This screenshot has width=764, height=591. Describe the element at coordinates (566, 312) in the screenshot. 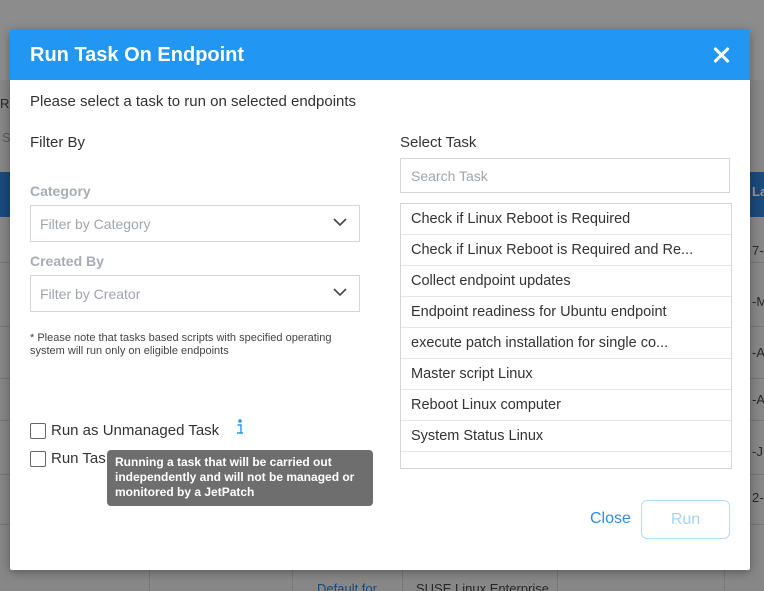

I see `task-list-item: Endpoint readiness for Ubuntu endpoint` at that location.